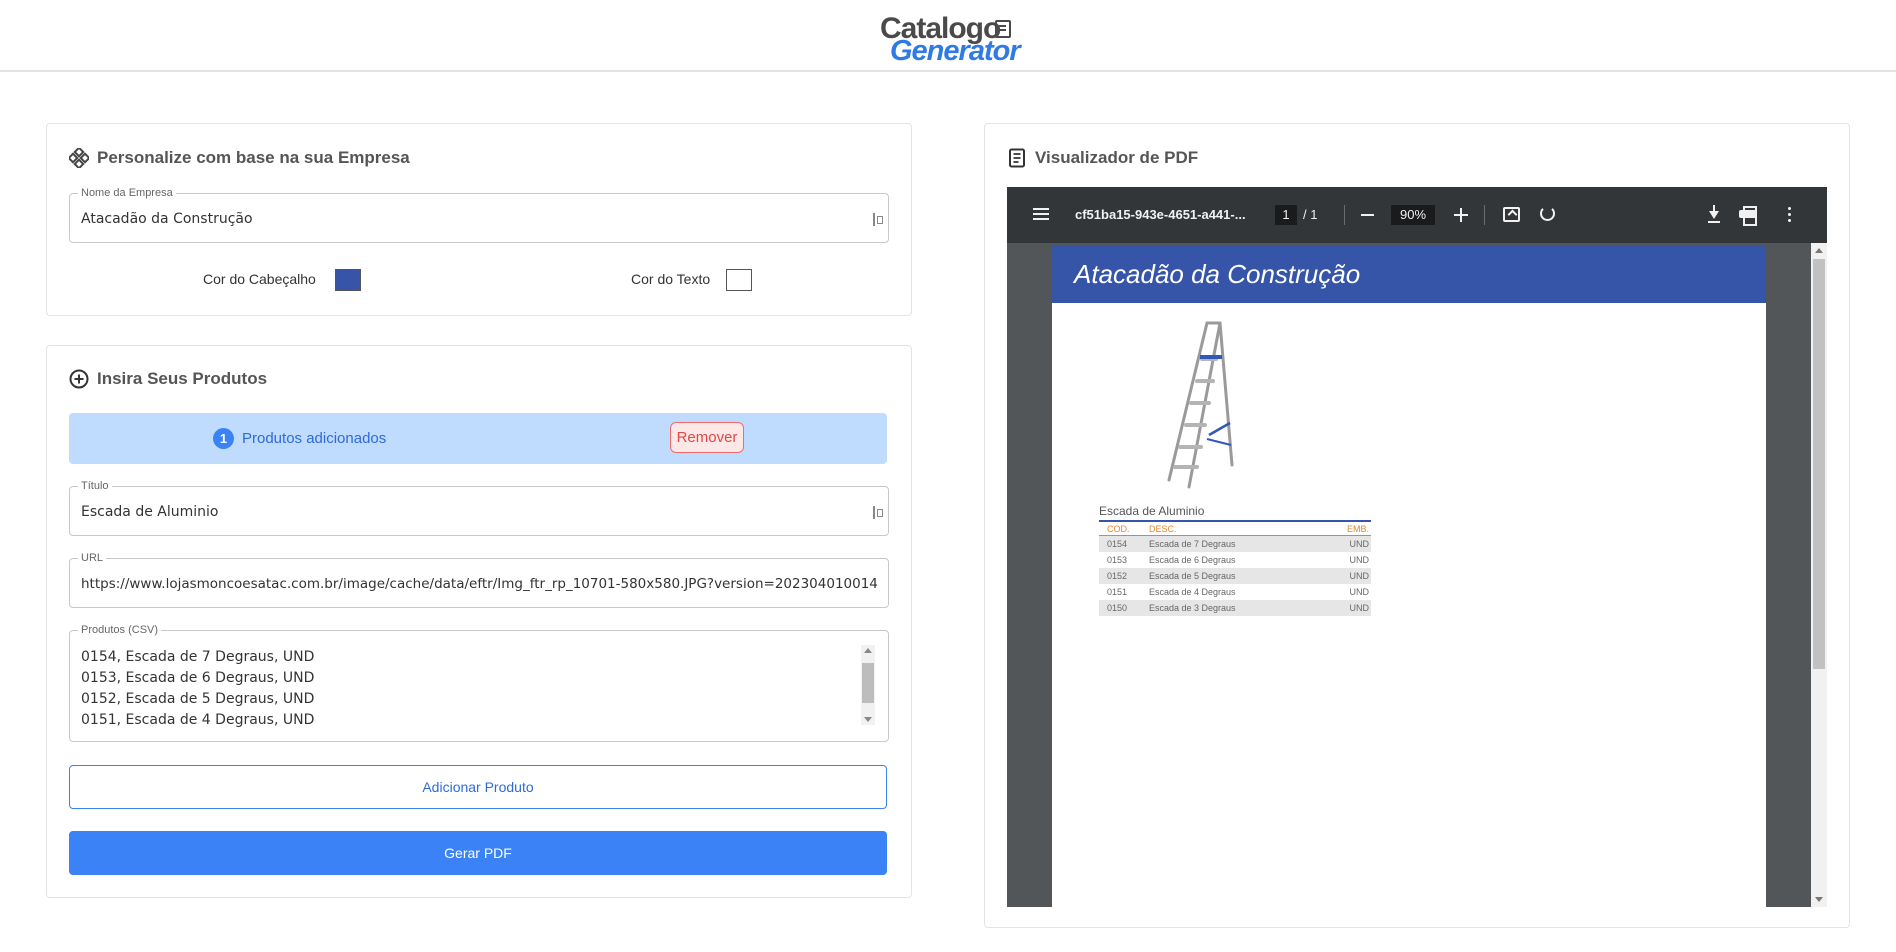  Describe the element at coordinates (150, 512) in the screenshot. I see `product-title-value: Escada de Aluminio` at that location.